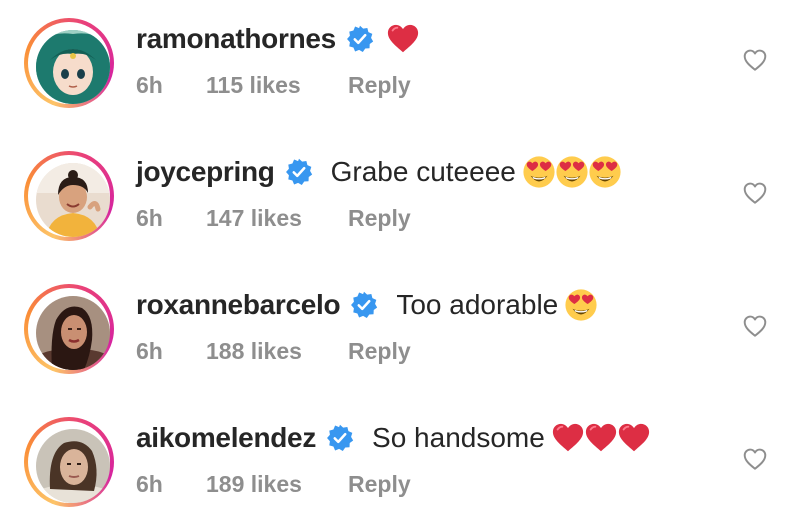 The width and height of the screenshot is (800, 532). What do you see at coordinates (277, 484) in the screenshot?
I see `likes-count: 189 likes` at bounding box center [277, 484].